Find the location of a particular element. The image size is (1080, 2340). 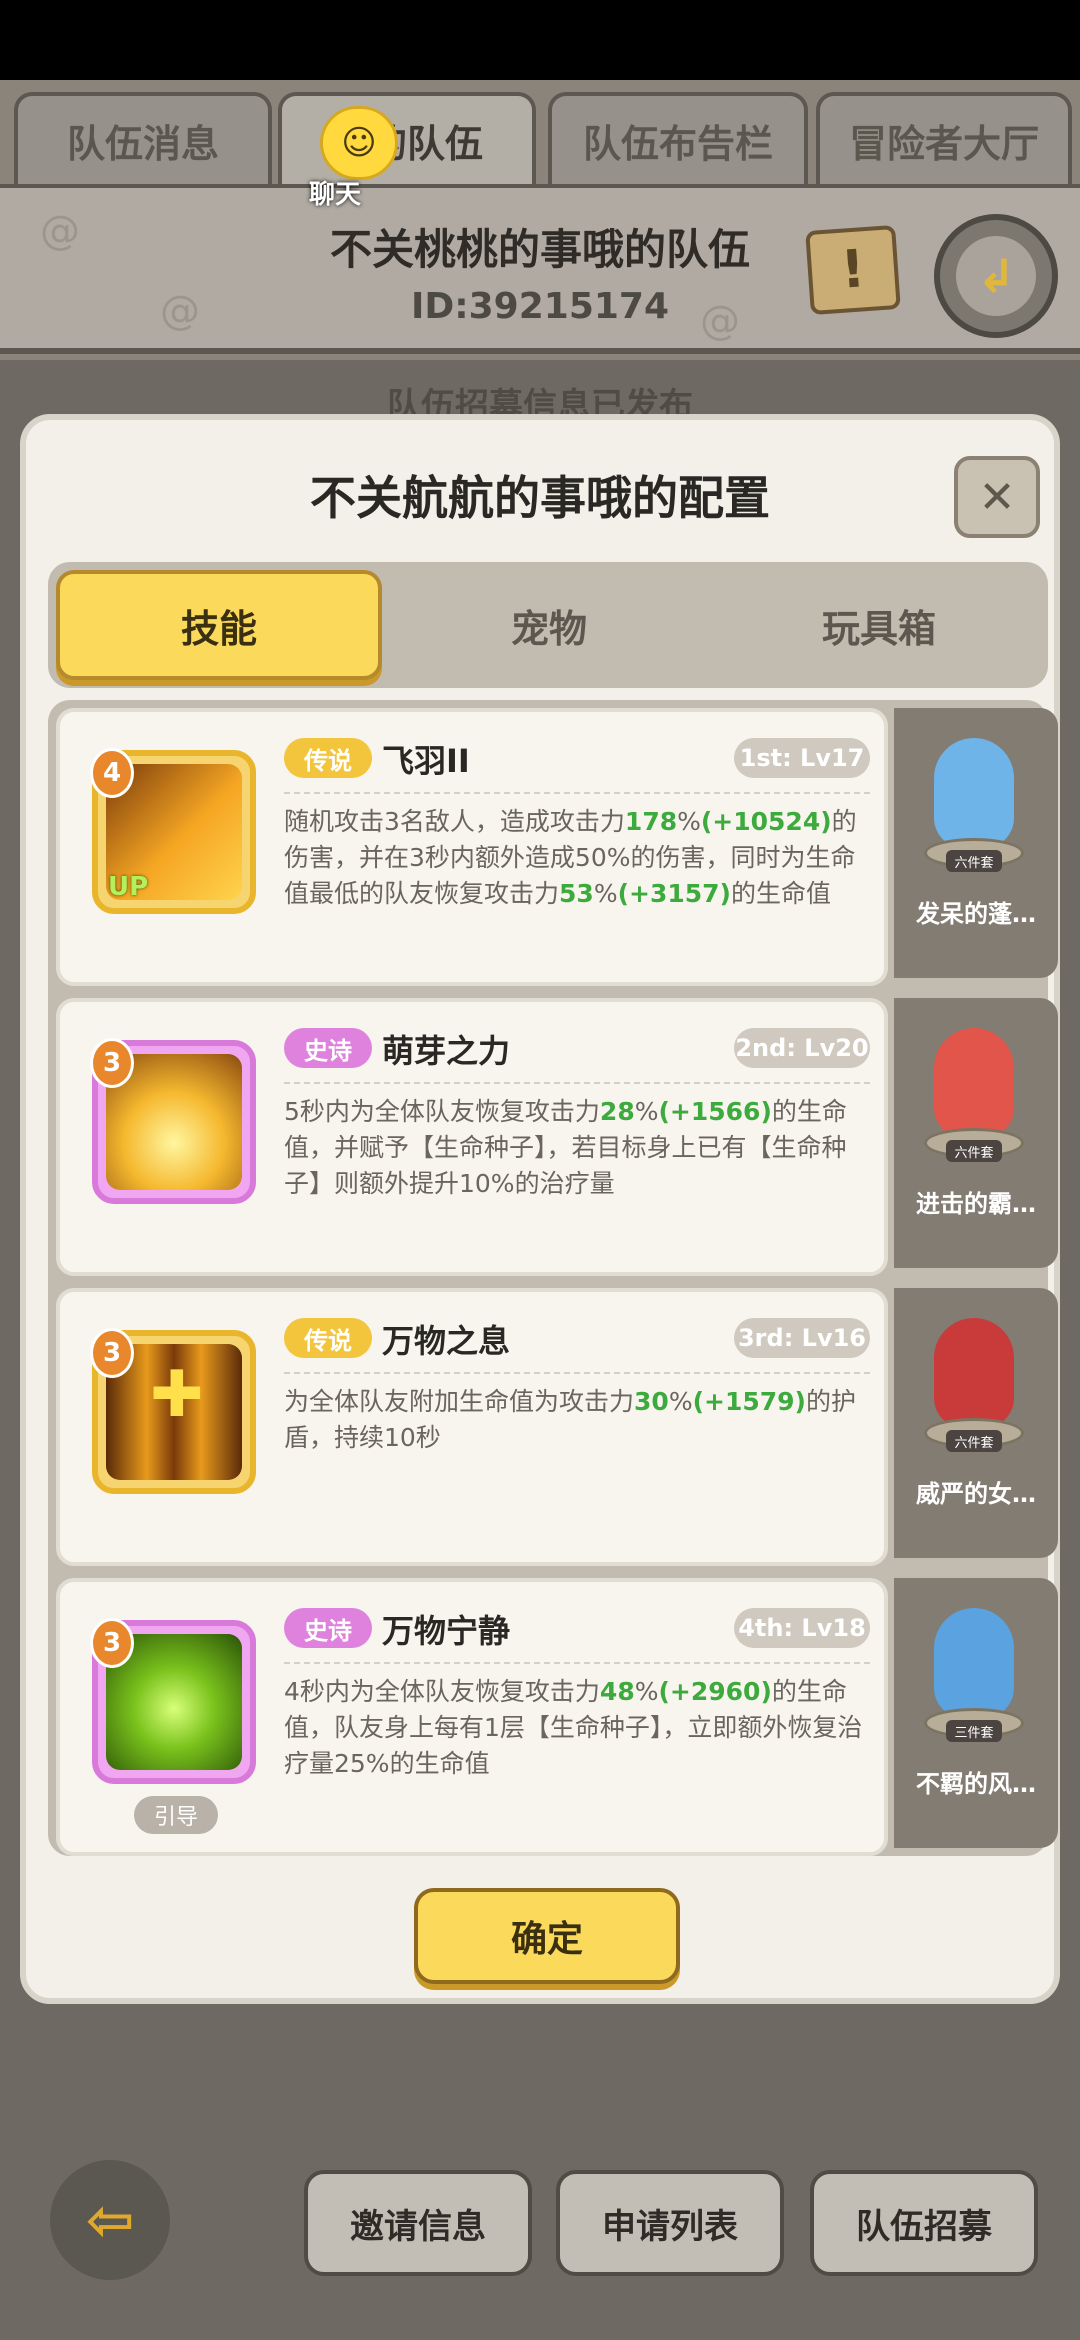

pet-figure: 三件套 is located at coordinates (974, 1678).